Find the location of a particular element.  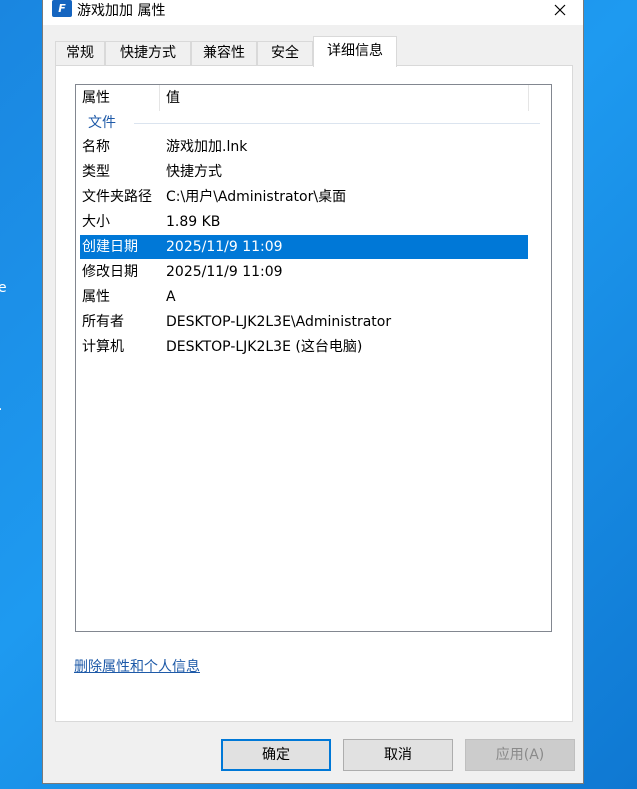

property-value: 游戏加加.lnk is located at coordinates (207, 147).